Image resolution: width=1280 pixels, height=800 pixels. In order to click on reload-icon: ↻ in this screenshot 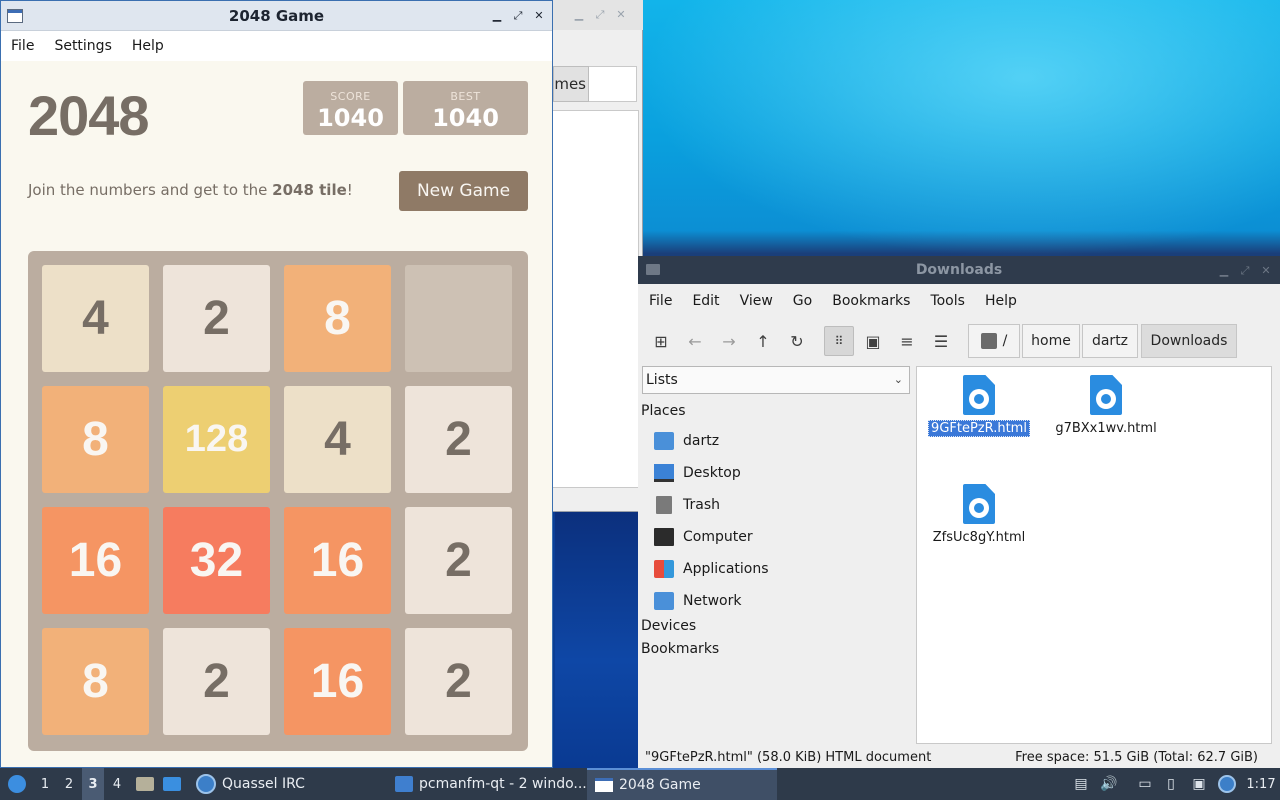, I will do `click(797, 341)`.